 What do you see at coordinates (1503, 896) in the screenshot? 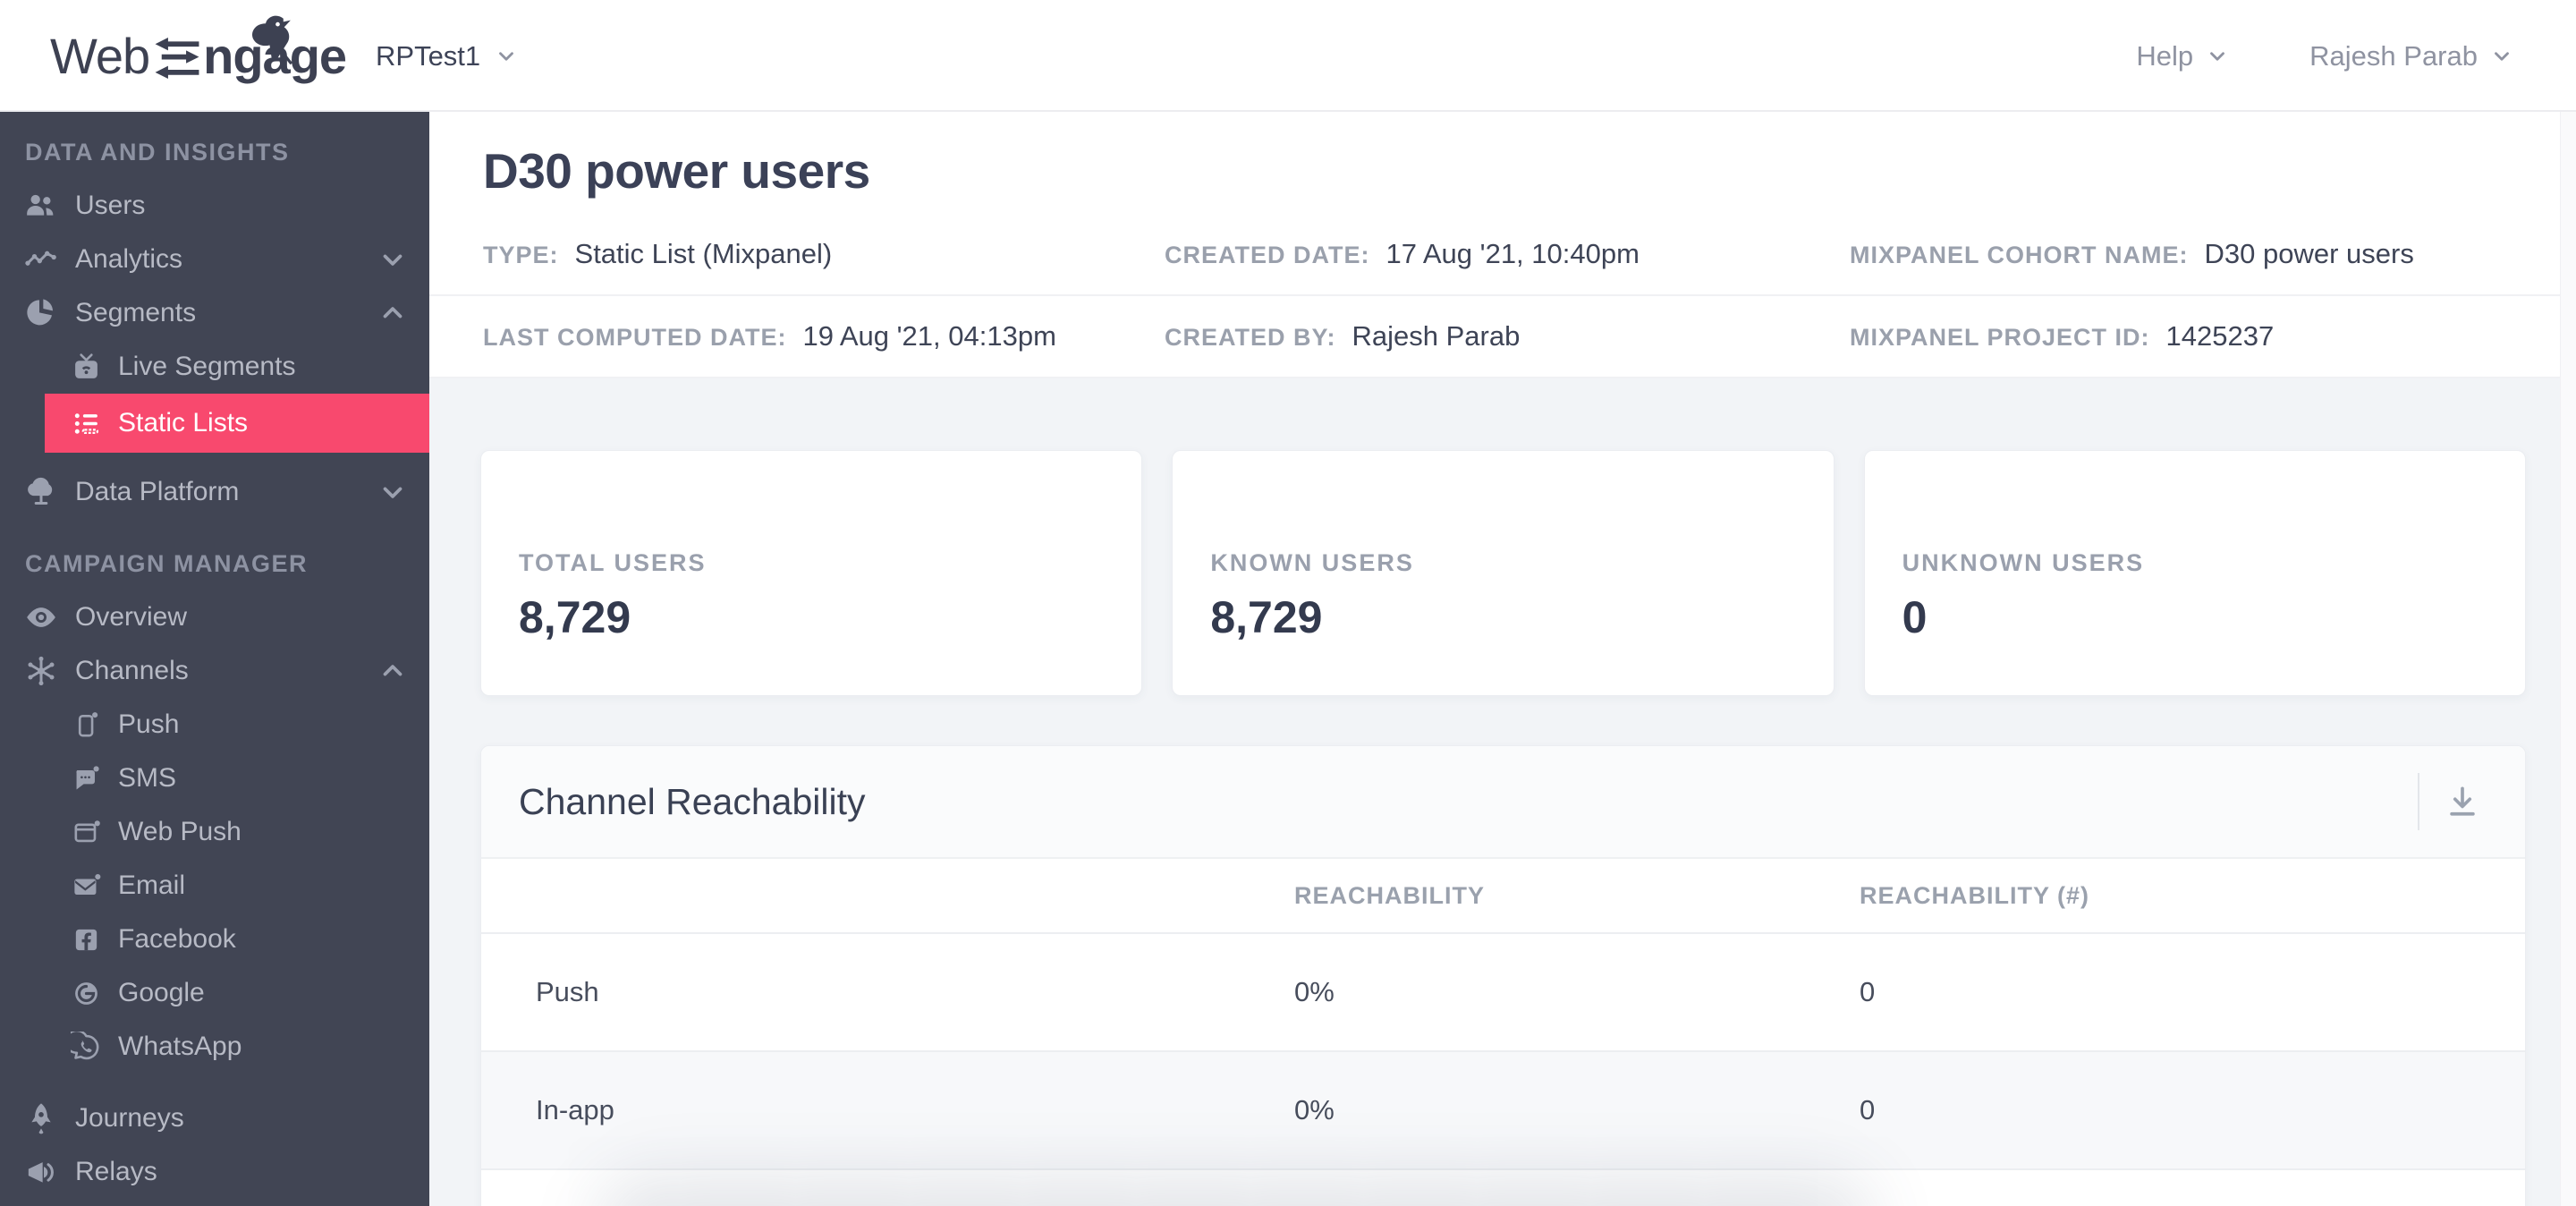
I see `reachability-table-header: REACHABILITY REACHABILITY (#)` at bounding box center [1503, 896].